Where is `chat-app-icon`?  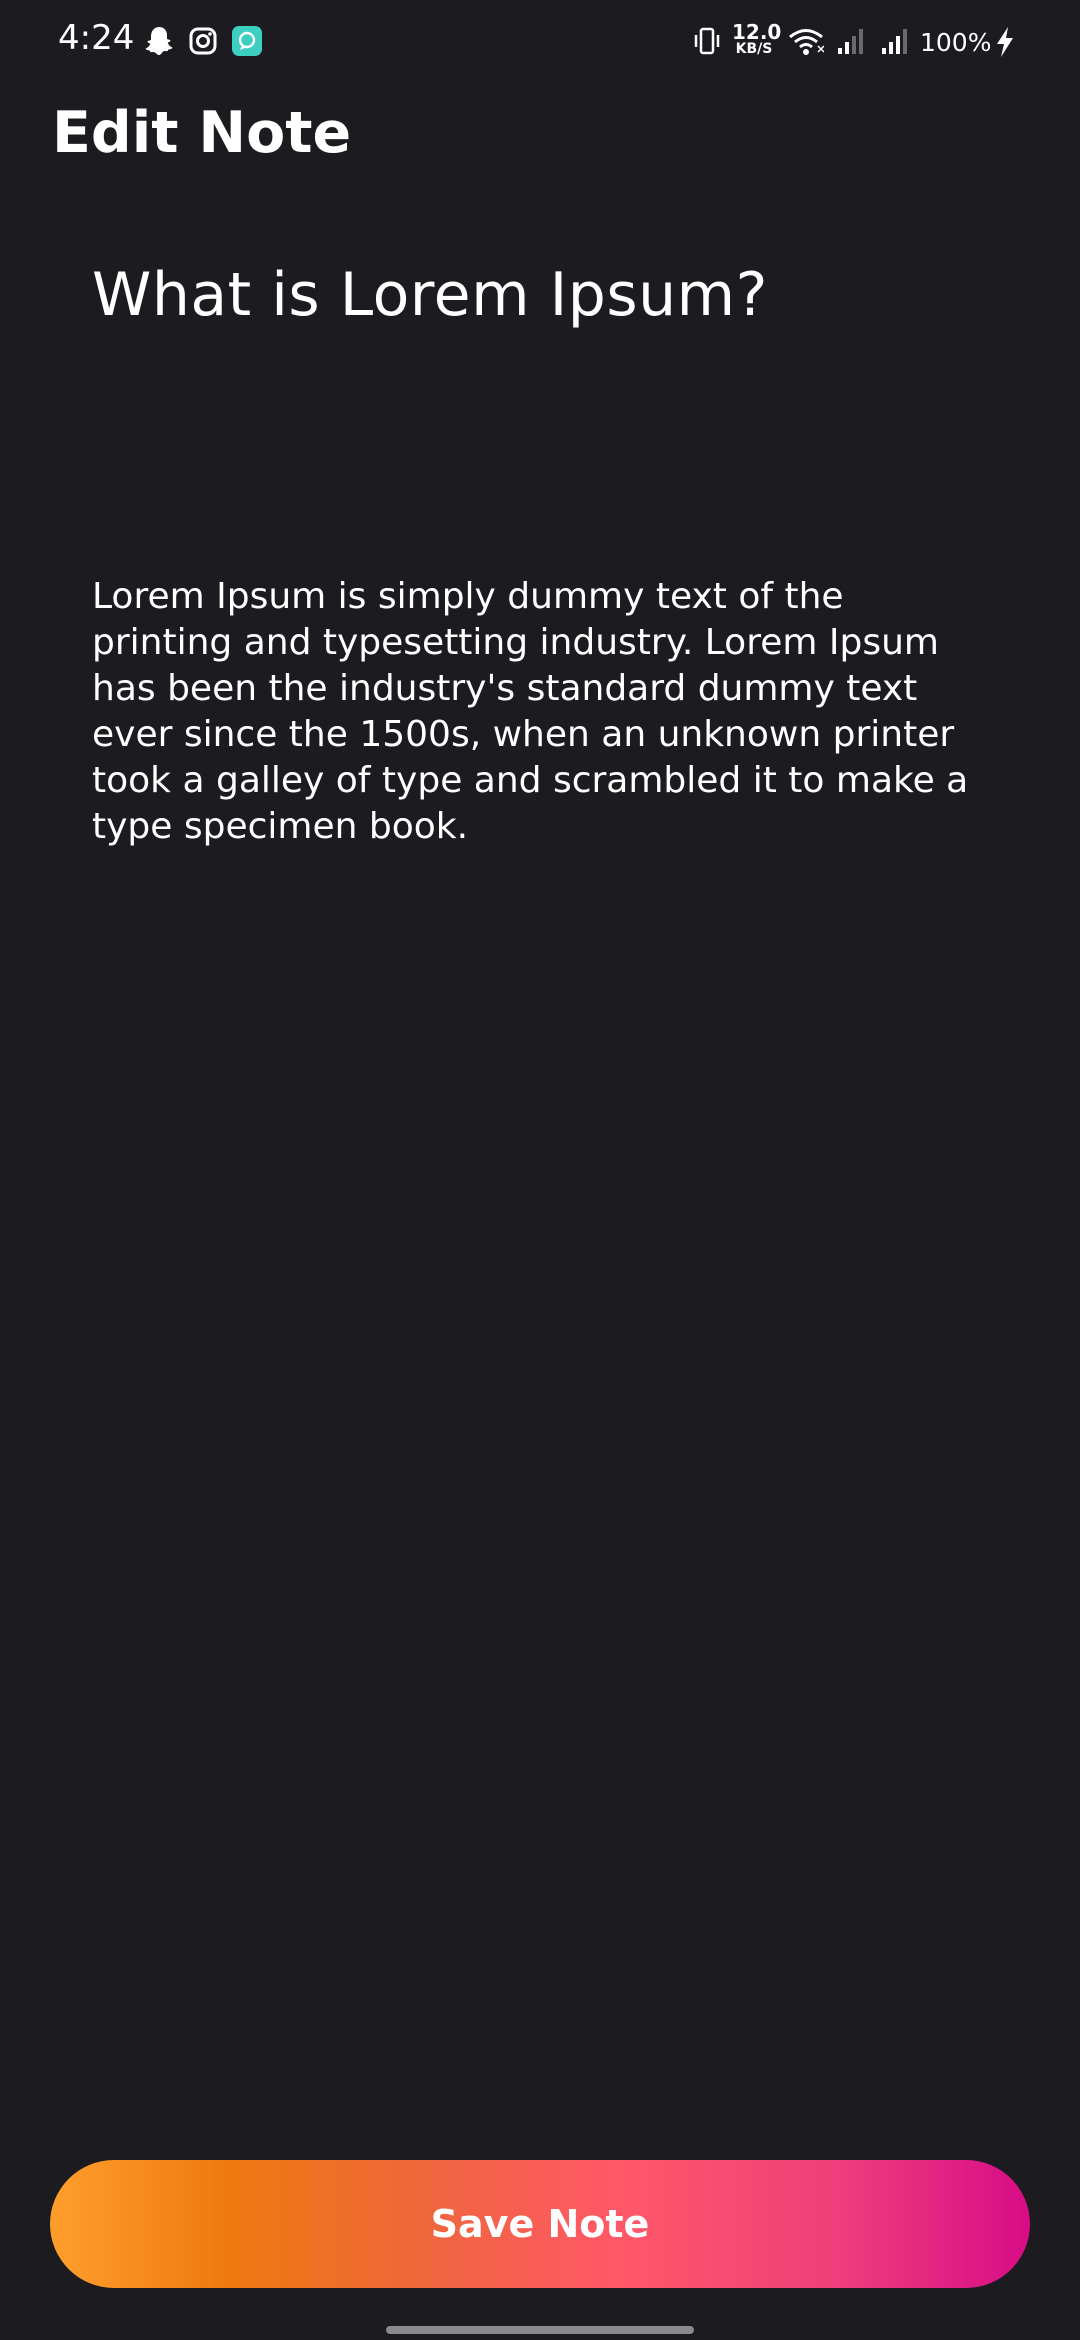
chat-app-icon is located at coordinates (247, 41).